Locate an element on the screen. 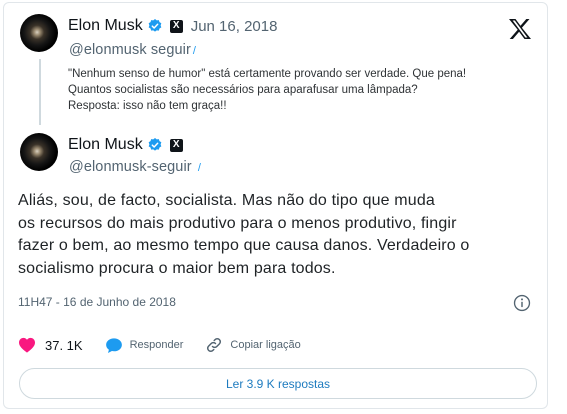 This screenshot has height=414, width=567. quoted-author-row: Elon Musk X Jun 16, 2018 is located at coordinates (172, 26).